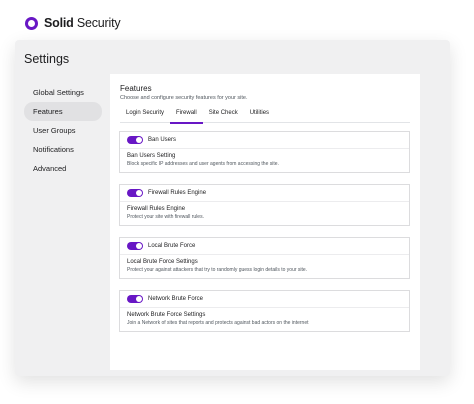 The width and height of the screenshot is (474, 404). What do you see at coordinates (172, 246) in the screenshot?
I see `feature-toggle-label: Local Brute Force` at bounding box center [172, 246].